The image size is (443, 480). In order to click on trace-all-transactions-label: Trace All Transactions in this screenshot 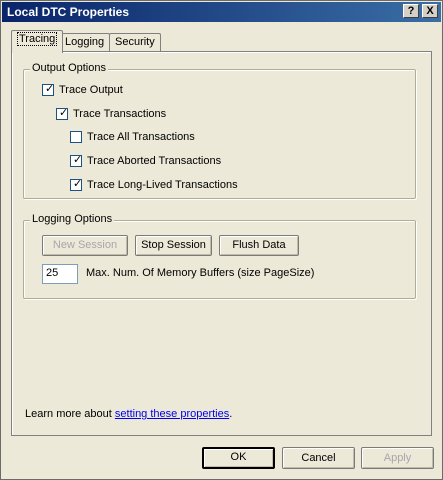, I will do `click(141, 137)`.